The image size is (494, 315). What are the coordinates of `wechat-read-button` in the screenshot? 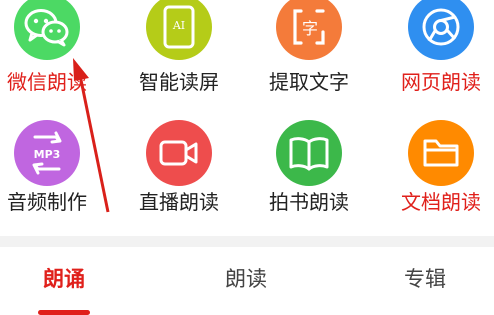 It's located at (47, 30).